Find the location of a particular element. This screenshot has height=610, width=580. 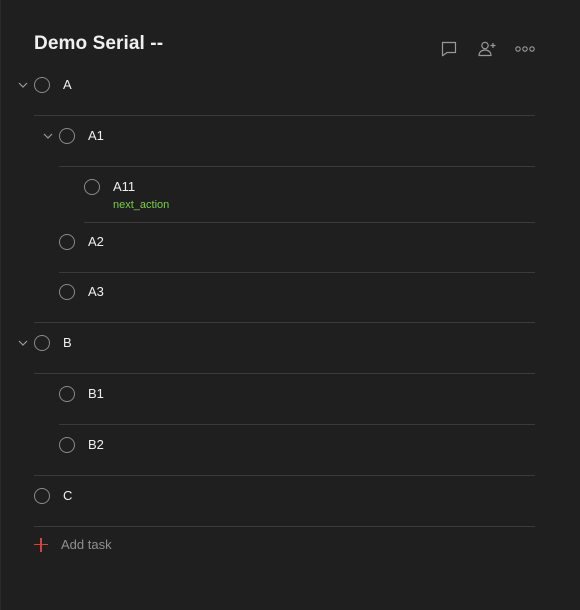

add-task-label: Add task is located at coordinates (86, 544).